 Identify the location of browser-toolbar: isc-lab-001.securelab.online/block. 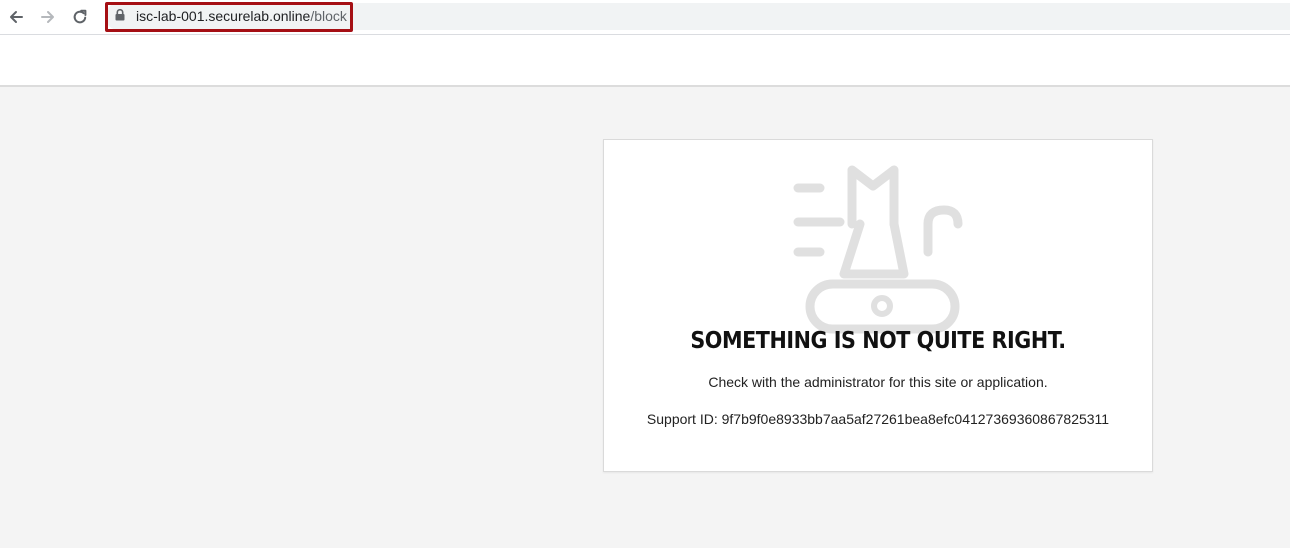
(645, 17).